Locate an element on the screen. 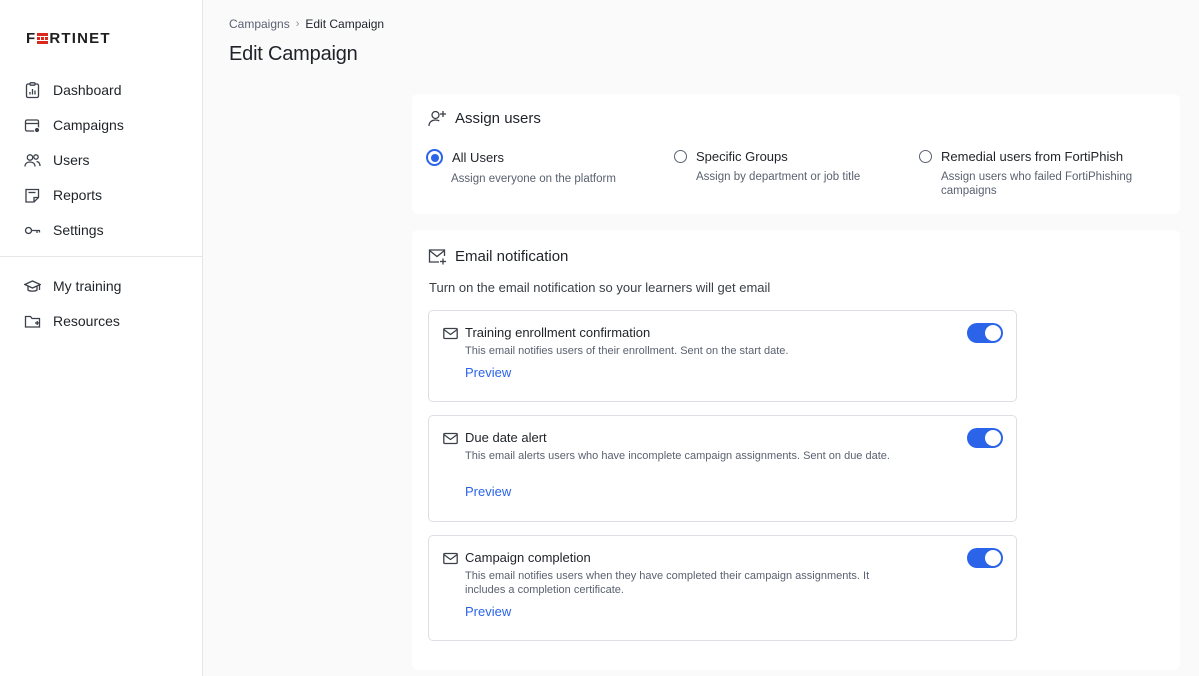 The width and height of the screenshot is (1199, 676). assign-users-header: Assign users is located at coordinates (484, 118).